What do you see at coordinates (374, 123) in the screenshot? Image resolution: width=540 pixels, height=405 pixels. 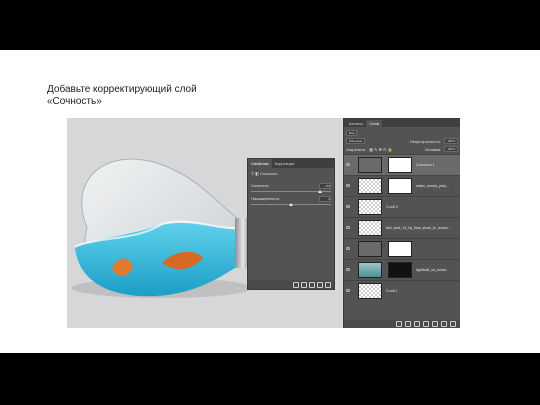 I see `tab-layers: Слои` at bounding box center [374, 123].